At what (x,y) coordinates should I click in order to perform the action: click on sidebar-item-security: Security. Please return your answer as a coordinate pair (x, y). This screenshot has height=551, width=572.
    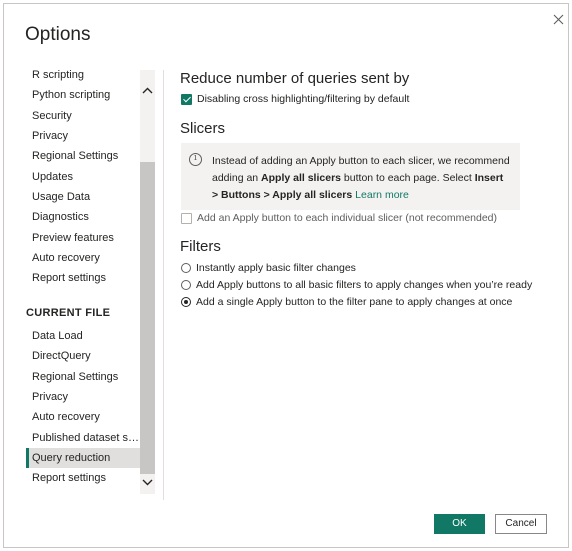
    Looking at the image, I should click on (83, 116).